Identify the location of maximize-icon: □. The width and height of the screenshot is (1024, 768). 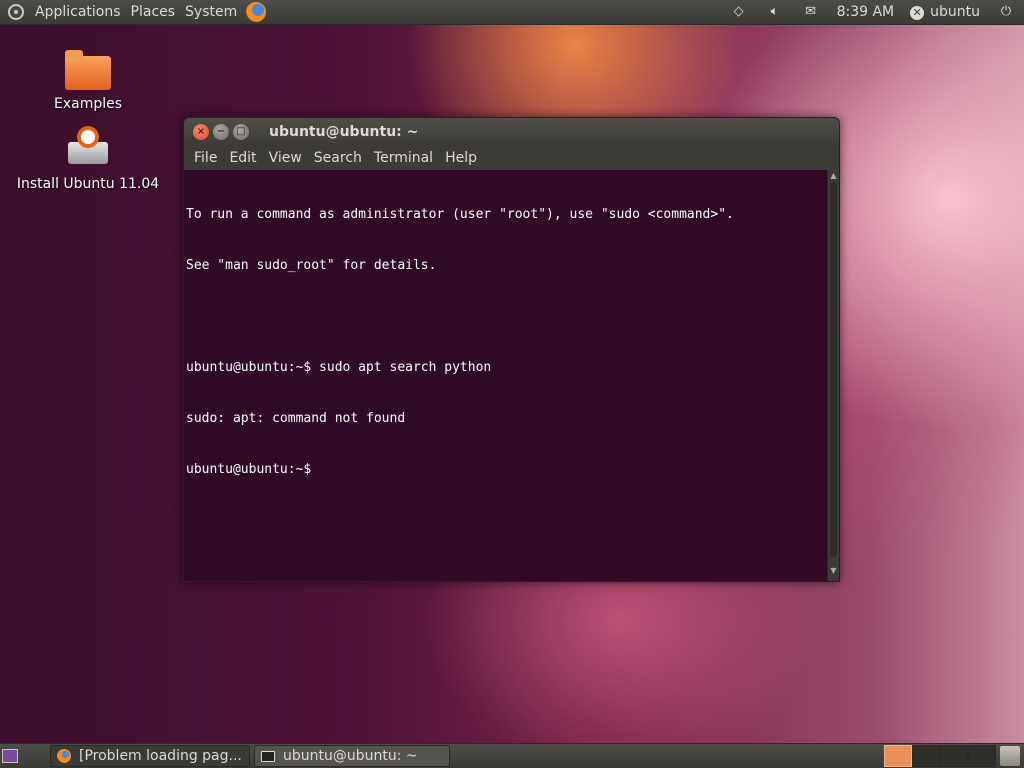
(241, 132).